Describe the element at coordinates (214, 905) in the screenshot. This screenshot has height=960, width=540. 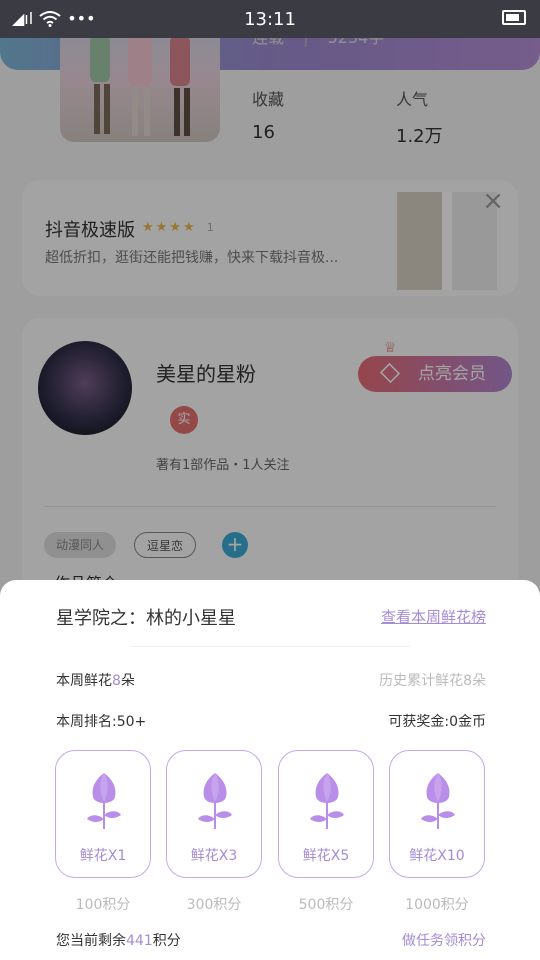
I see `flower-option-cost: 300积分` at that location.